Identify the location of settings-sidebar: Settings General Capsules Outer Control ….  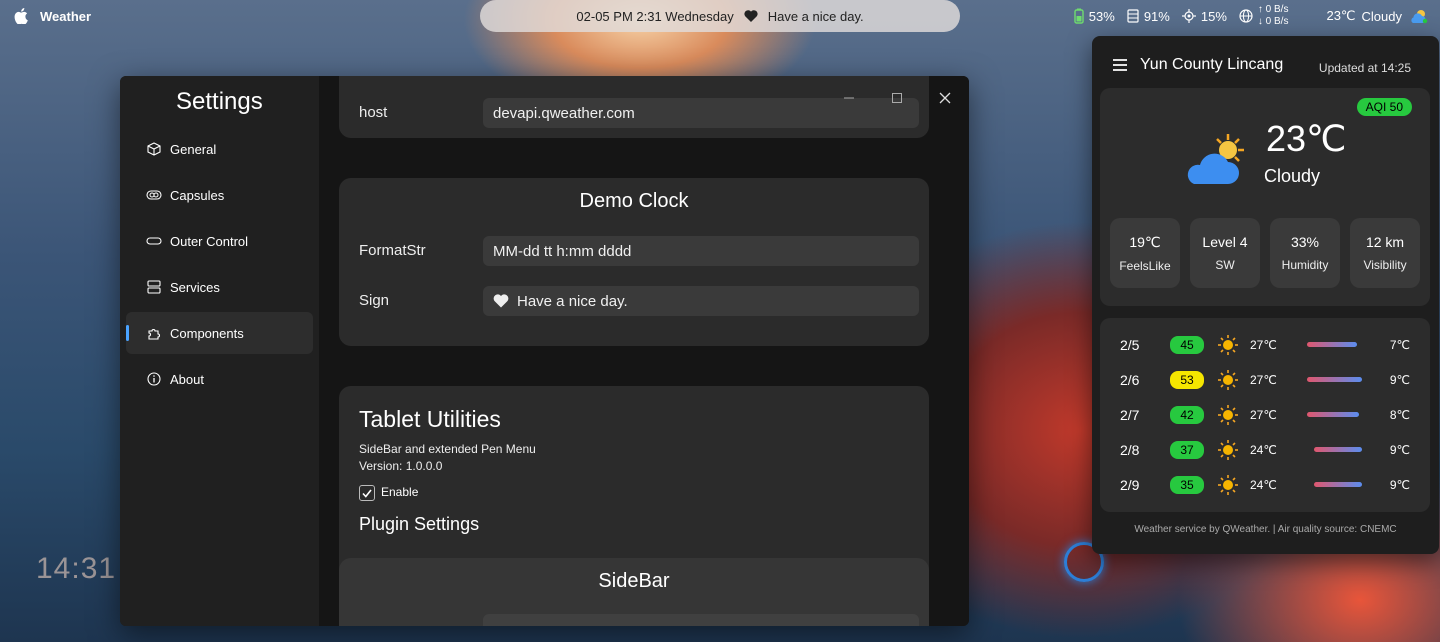
(219, 351).